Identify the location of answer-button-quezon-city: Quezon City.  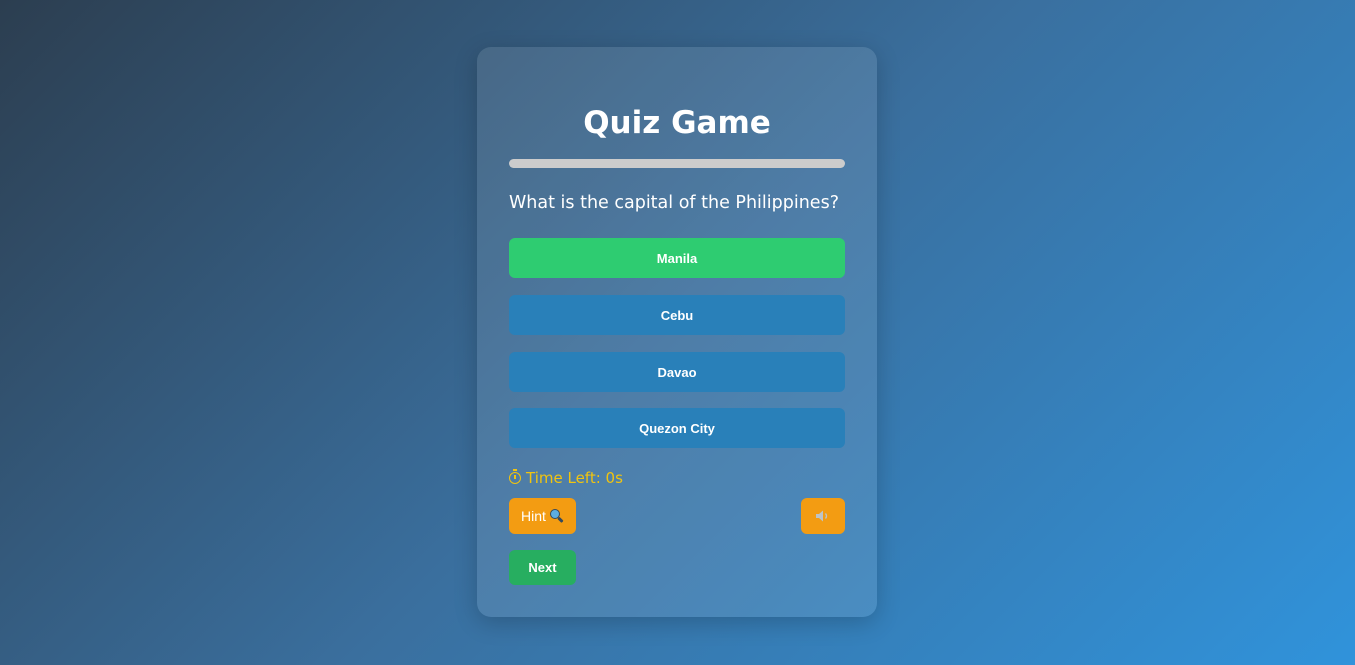
(677, 428).